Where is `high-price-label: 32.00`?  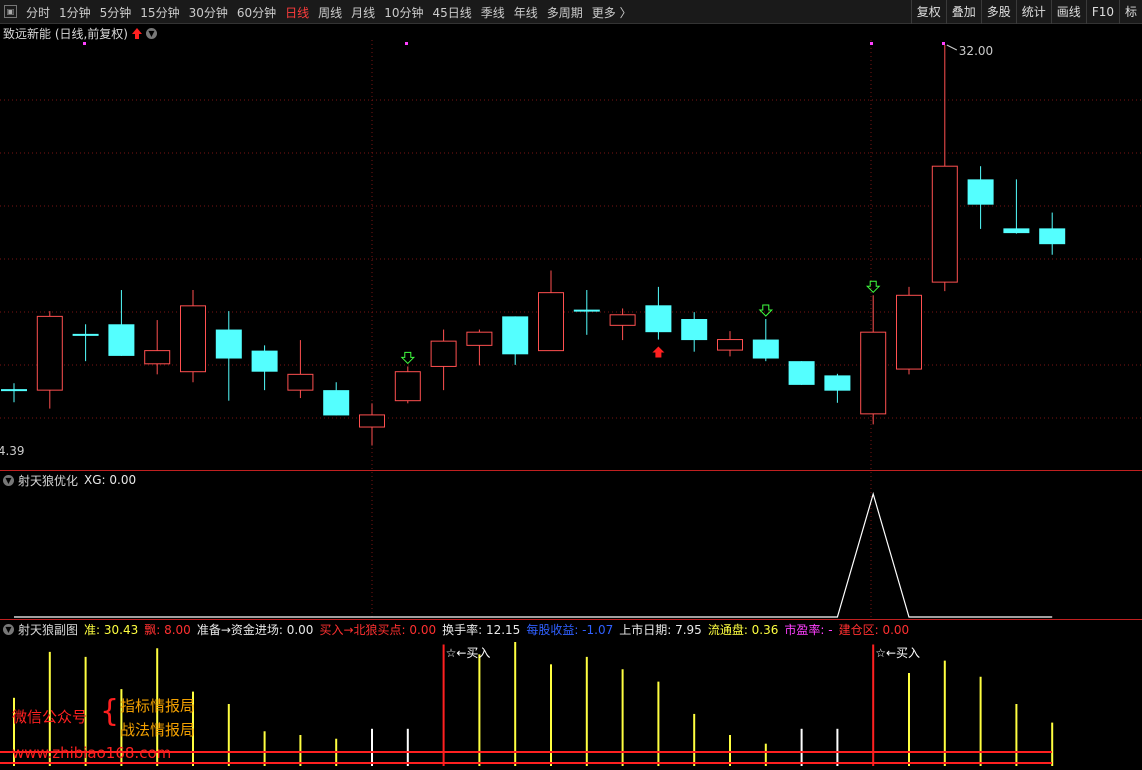 high-price-label: 32.00 is located at coordinates (976, 51).